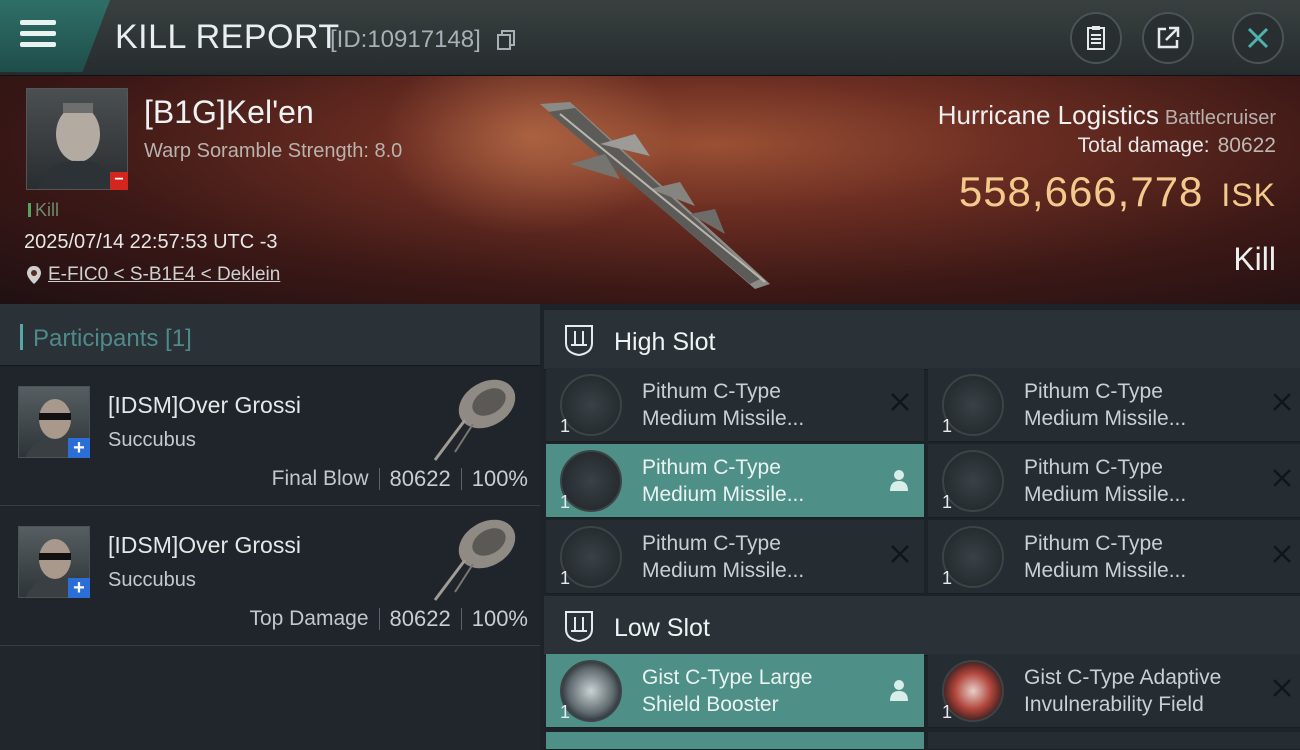 The width and height of the screenshot is (1300, 750). Describe the element at coordinates (922, 340) in the screenshot. I see `high-slot-header: High Slot` at that location.